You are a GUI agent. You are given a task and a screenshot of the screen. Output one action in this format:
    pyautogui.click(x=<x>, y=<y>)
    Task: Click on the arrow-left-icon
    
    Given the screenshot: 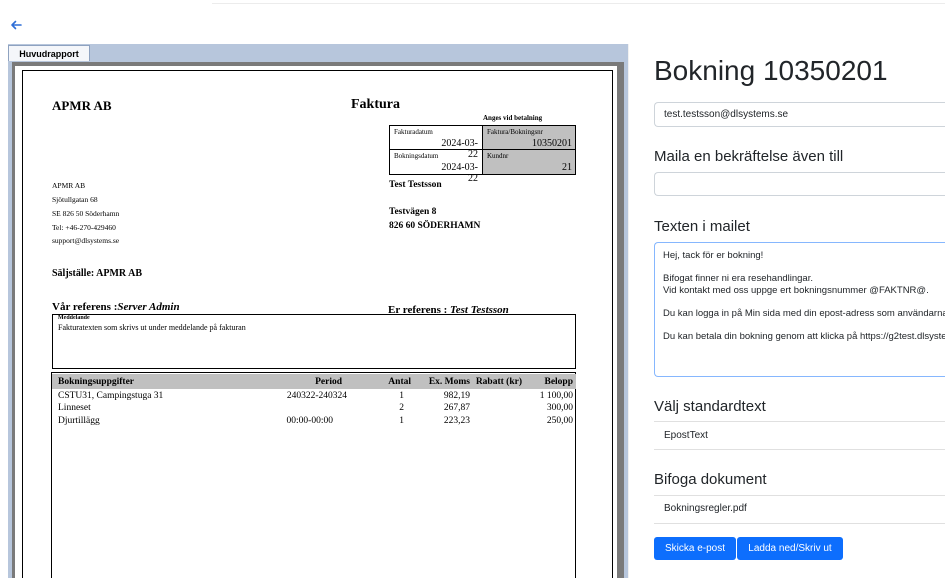 What is the action you would take?
    pyautogui.click(x=16, y=25)
    